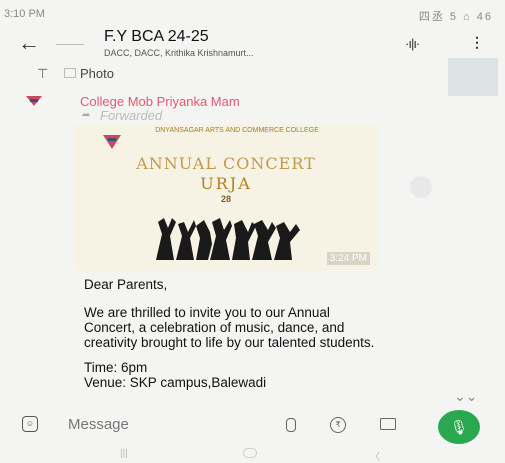  I want to click on camera-icon, so click(388, 424).